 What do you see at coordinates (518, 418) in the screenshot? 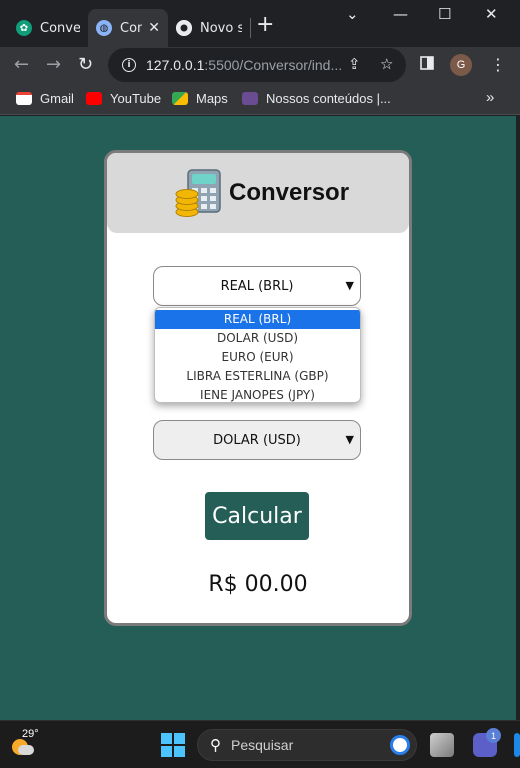
I see `scrollbar` at bounding box center [518, 418].